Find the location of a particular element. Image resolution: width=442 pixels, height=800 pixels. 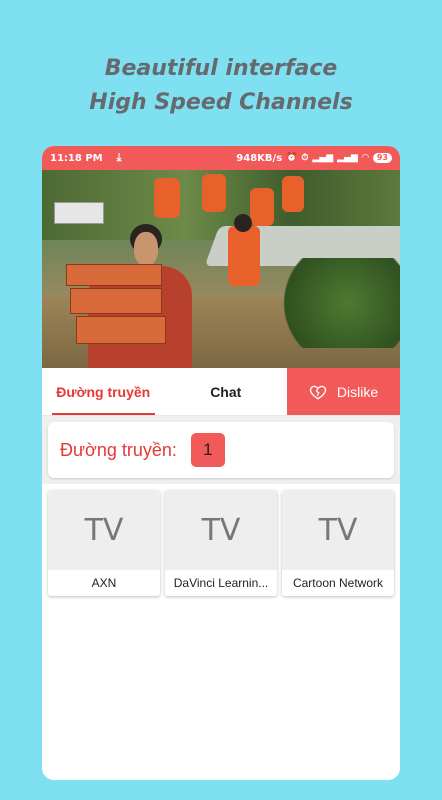

channel-card: TV AXN is located at coordinates (104, 543).